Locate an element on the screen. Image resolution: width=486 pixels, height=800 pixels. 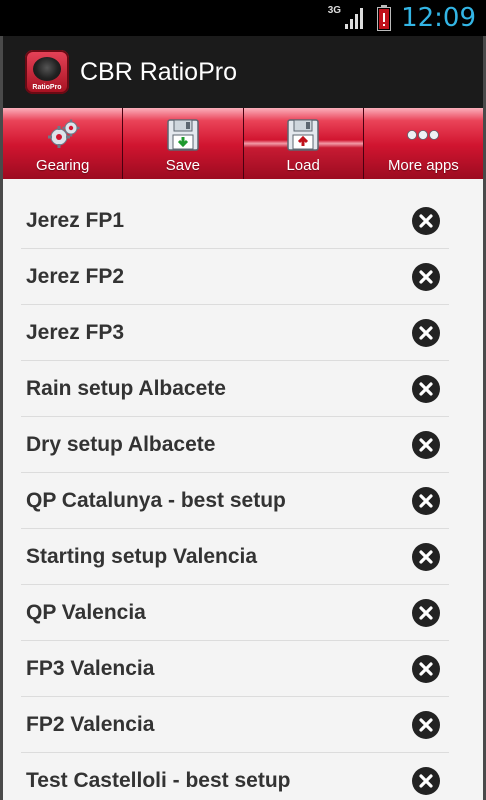
load-icon is located at coordinates (303, 135).